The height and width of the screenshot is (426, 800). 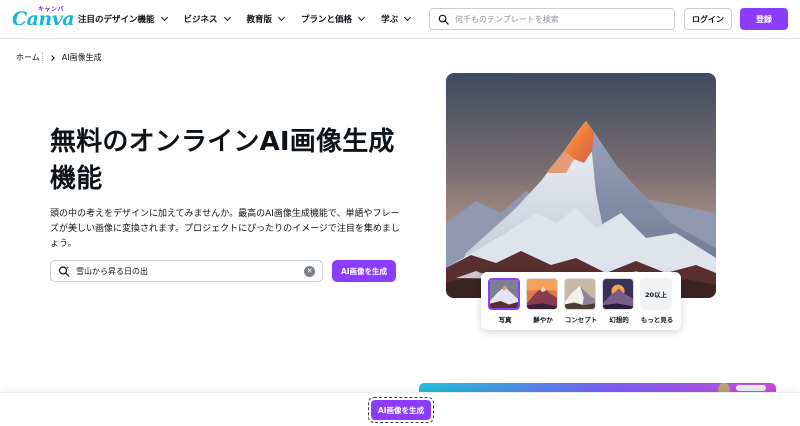 What do you see at coordinates (390, 20) in the screenshot?
I see `nav-item-label: 学ぶ` at bounding box center [390, 20].